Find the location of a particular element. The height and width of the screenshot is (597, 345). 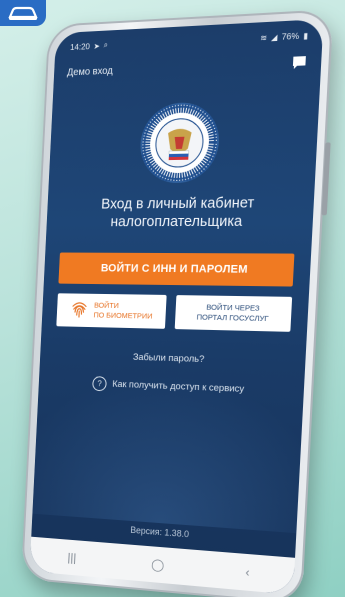

back-button: ‹ is located at coordinates (247, 573).